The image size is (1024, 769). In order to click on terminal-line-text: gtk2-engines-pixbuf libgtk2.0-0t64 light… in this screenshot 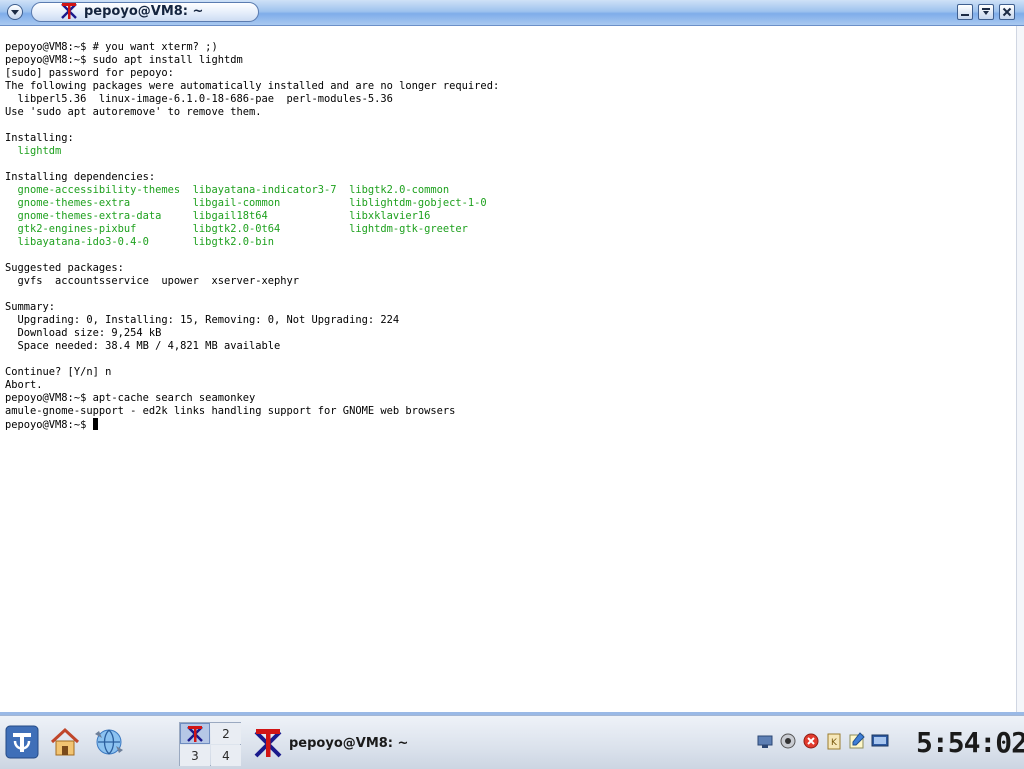, I will do `click(236, 229)`.